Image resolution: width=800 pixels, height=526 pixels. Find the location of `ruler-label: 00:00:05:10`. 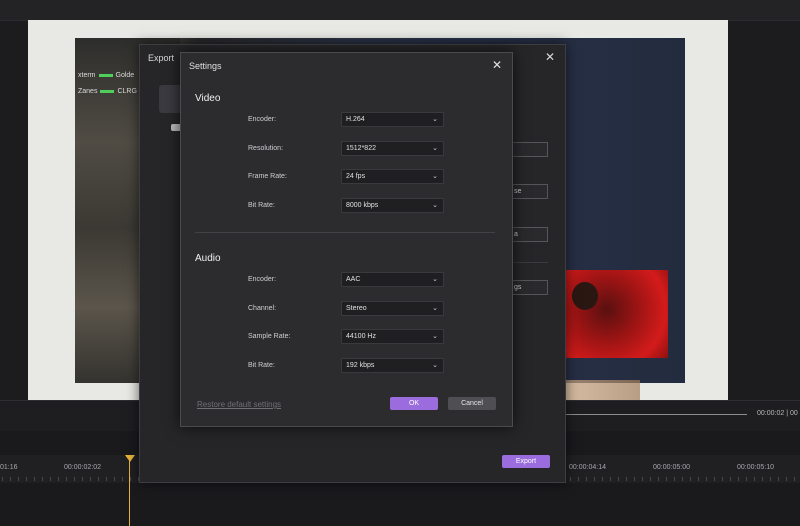

ruler-label: 00:00:05:10 is located at coordinates (755, 467).